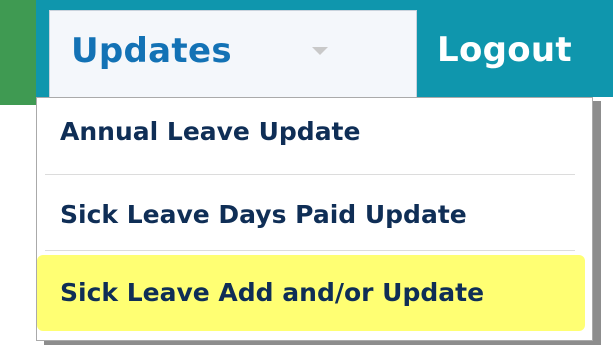 The image size is (613, 349). What do you see at coordinates (151, 51) in the screenshot?
I see `updates-menu-label: Updates` at bounding box center [151, 51].